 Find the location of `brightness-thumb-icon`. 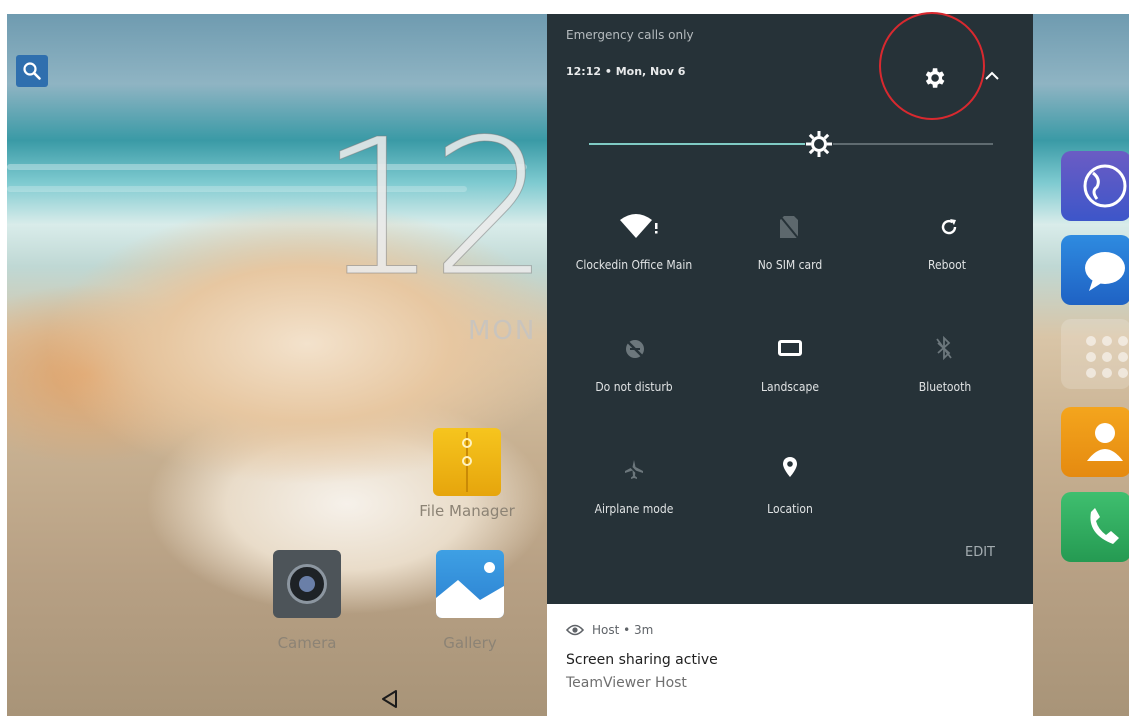

brightness-thumb-icon is located at coordinates (819, 144).